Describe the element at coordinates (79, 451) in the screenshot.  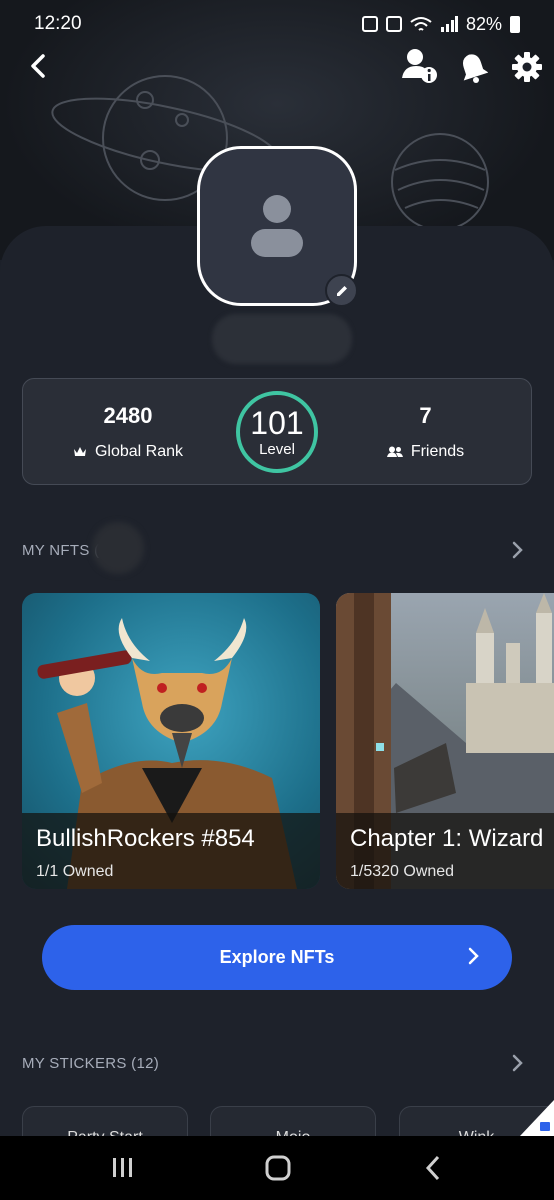
I see `crown-icon` at that location.